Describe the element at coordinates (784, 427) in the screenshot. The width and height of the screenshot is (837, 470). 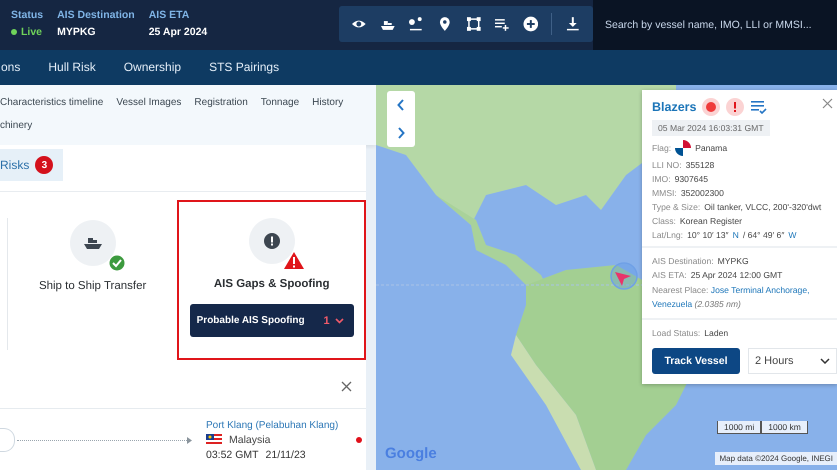
I see `scale-bar: 1000 km` at that location.